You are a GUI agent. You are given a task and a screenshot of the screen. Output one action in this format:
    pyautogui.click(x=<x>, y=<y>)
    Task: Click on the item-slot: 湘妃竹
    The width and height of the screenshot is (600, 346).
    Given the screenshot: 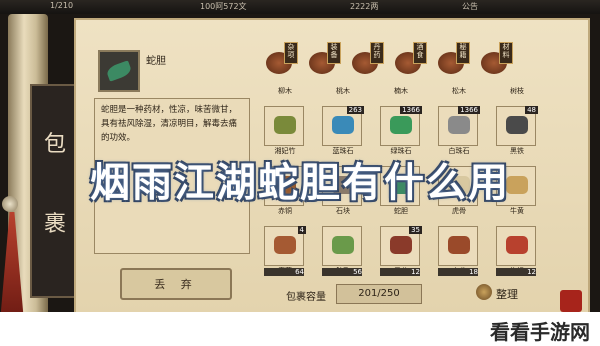 What is the action you would take?
    pyautogui.click(x=285, y=125)
    